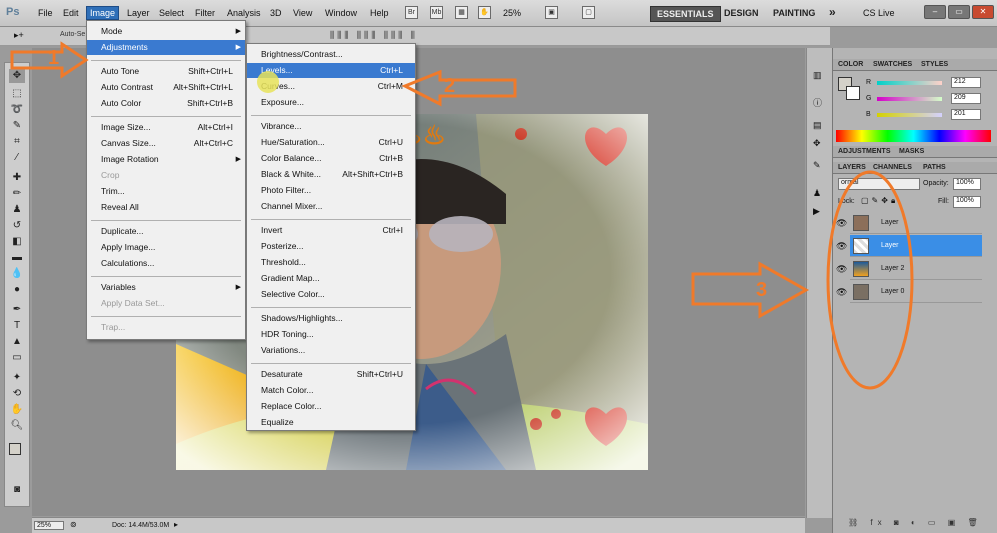 Image resolution: width=997 pixels, height=533 pixels. What do you see at coordinates (870, 280) in the screenshot?
I see `callout-ellipse` at bounding box center [870, 280].